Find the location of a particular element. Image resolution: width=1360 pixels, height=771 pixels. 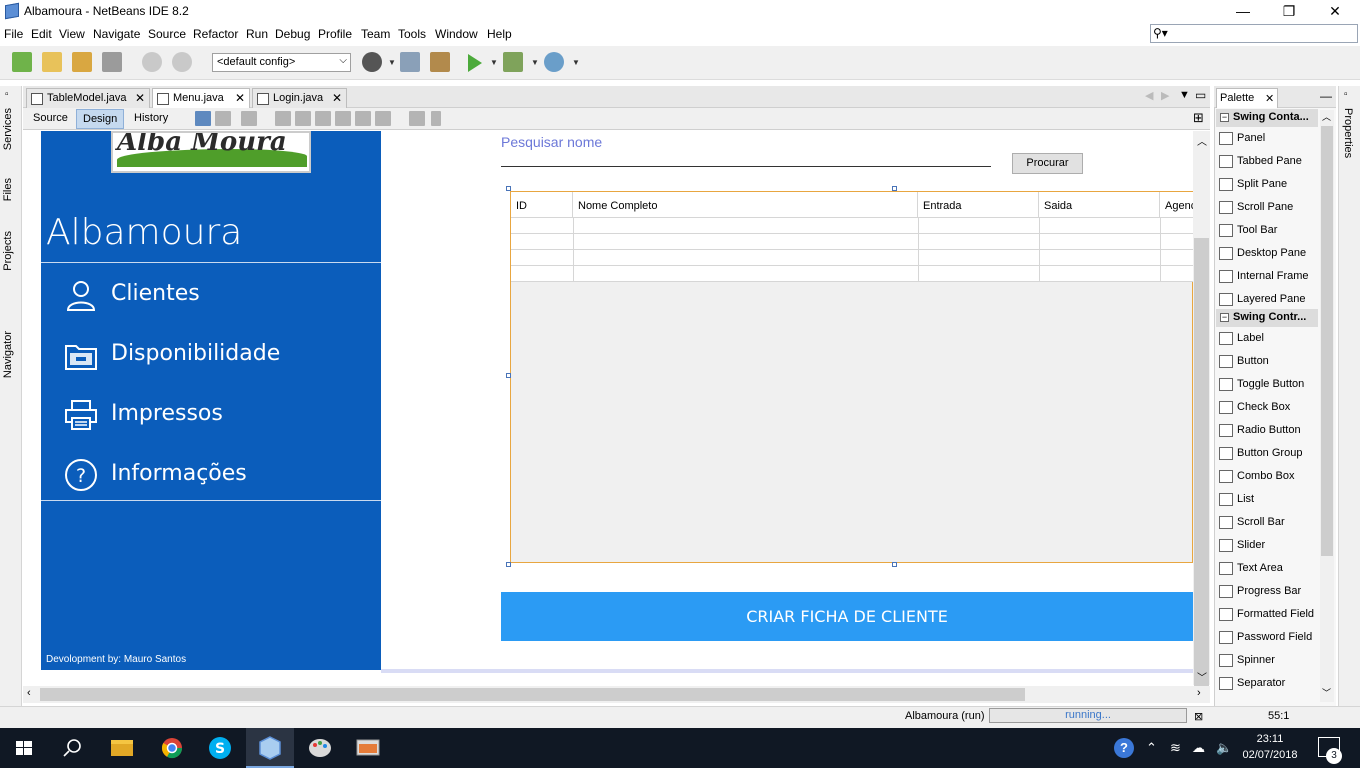

palette-item-button-group: Button Group is located at coordinates (1269, 454).